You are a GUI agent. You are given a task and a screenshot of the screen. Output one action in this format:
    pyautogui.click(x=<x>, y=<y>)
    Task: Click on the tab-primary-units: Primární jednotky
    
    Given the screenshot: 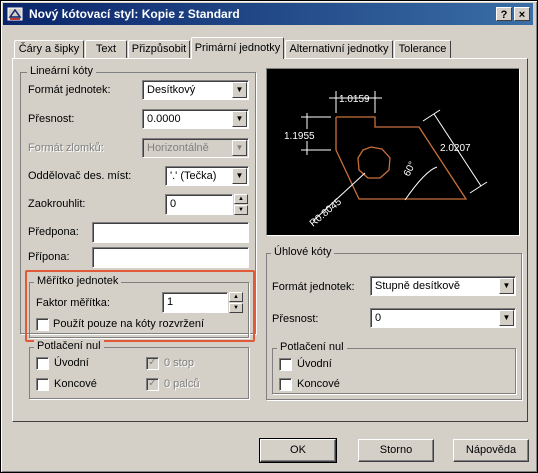 What is the action you would take?
    pyautogui.click(x=237, y=48)
    